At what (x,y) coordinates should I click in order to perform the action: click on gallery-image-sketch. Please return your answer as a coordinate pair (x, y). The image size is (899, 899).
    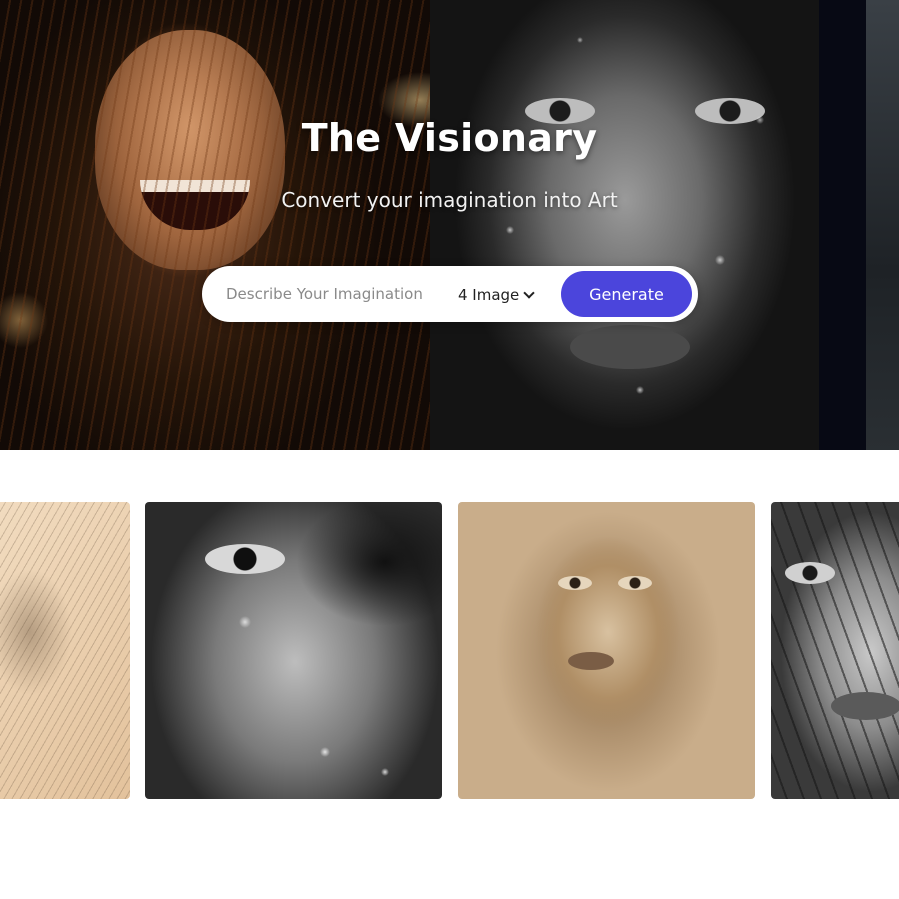
    Looking at the image, I should click on (65, 650).